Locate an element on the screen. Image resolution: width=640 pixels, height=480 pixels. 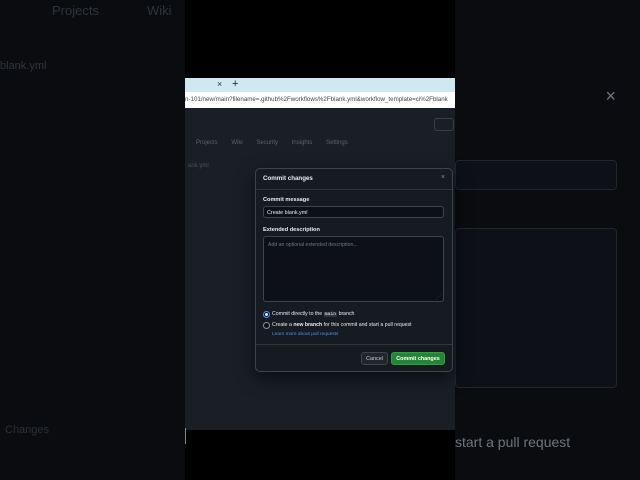
commit-direct-prefix: Commit directly to the is located at coordinates (298, 314).